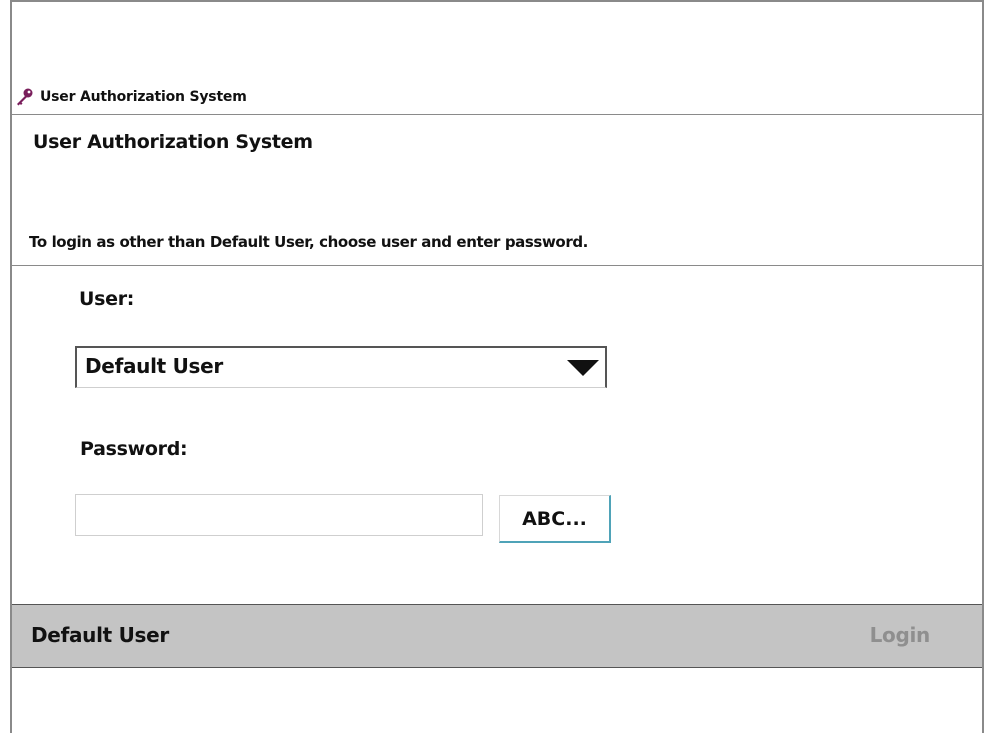  Describe the element at coordinates (900, 635) in the screenshot. I see `login-button: Login` at that location.